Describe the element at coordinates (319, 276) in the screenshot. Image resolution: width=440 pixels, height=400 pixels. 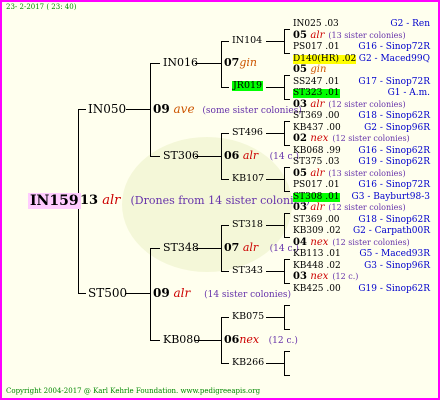
I see `g4-race-22: nex` at that location.